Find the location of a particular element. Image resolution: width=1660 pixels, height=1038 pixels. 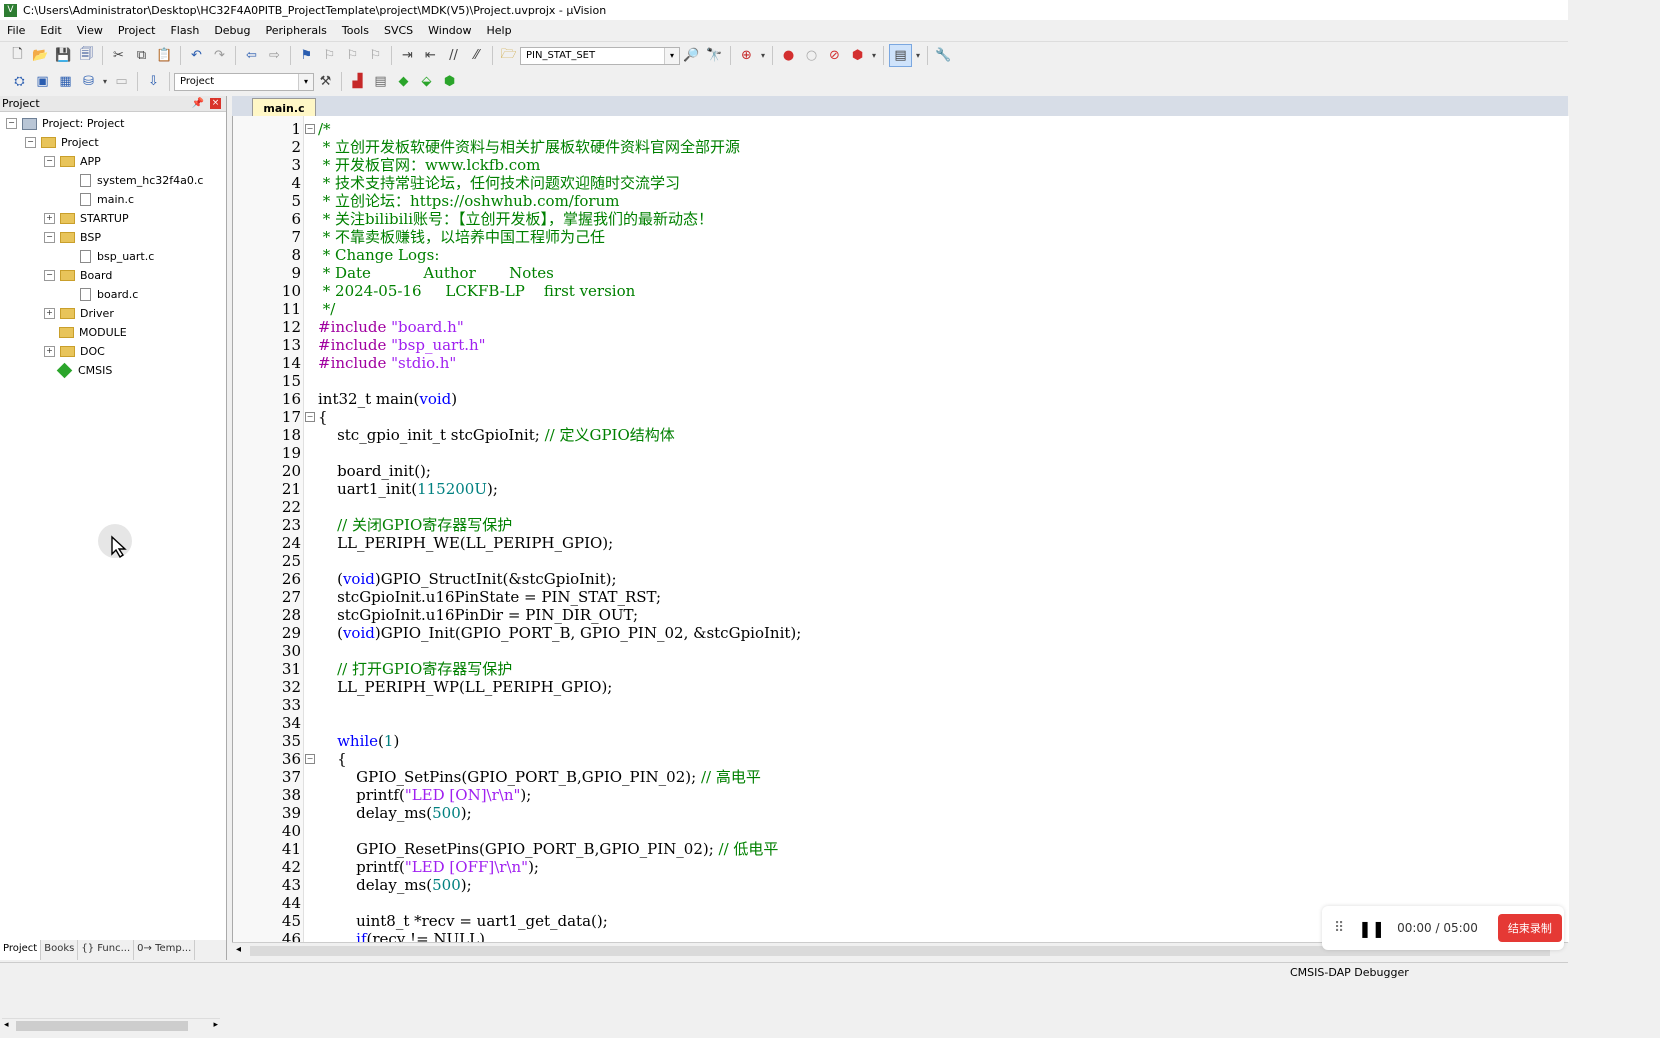

menu-help: Help is located at coordinates (500, 30).